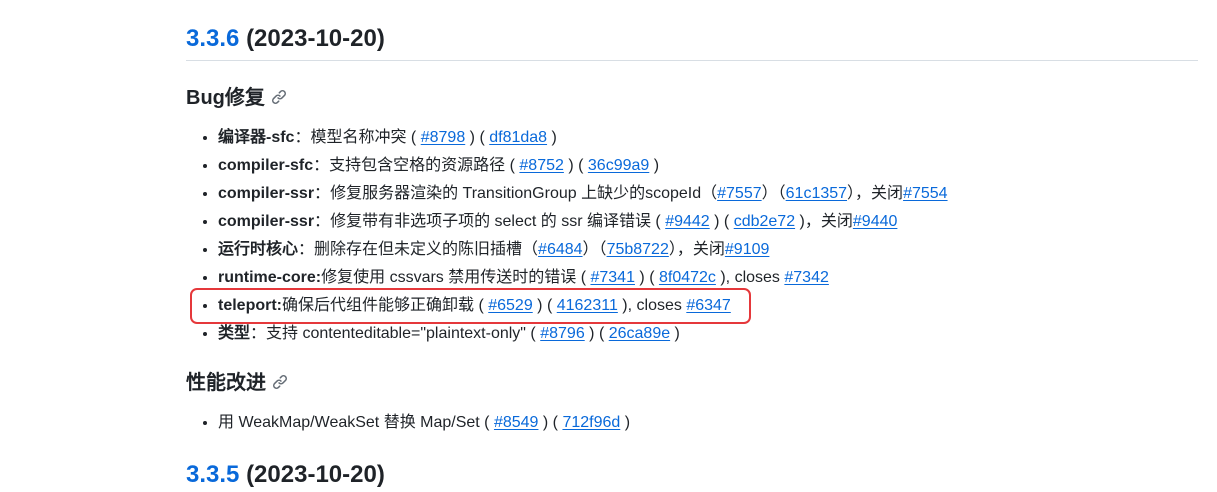 This screenshot has height=492, width=1217. I want to click on release-date: (2023-10-20), so click(315, 38).